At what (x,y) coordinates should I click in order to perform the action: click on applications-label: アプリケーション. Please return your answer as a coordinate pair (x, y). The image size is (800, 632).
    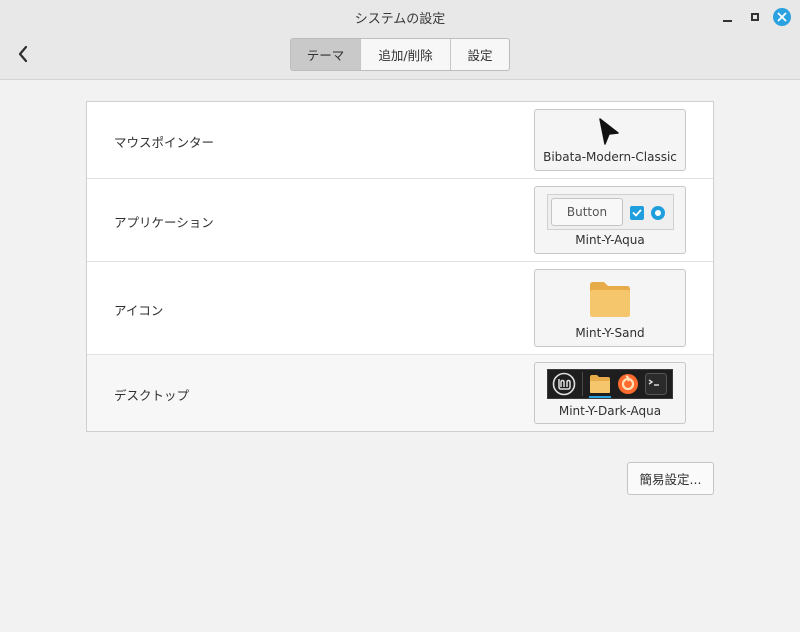
    Looking at the image, I should click on (164, 222).